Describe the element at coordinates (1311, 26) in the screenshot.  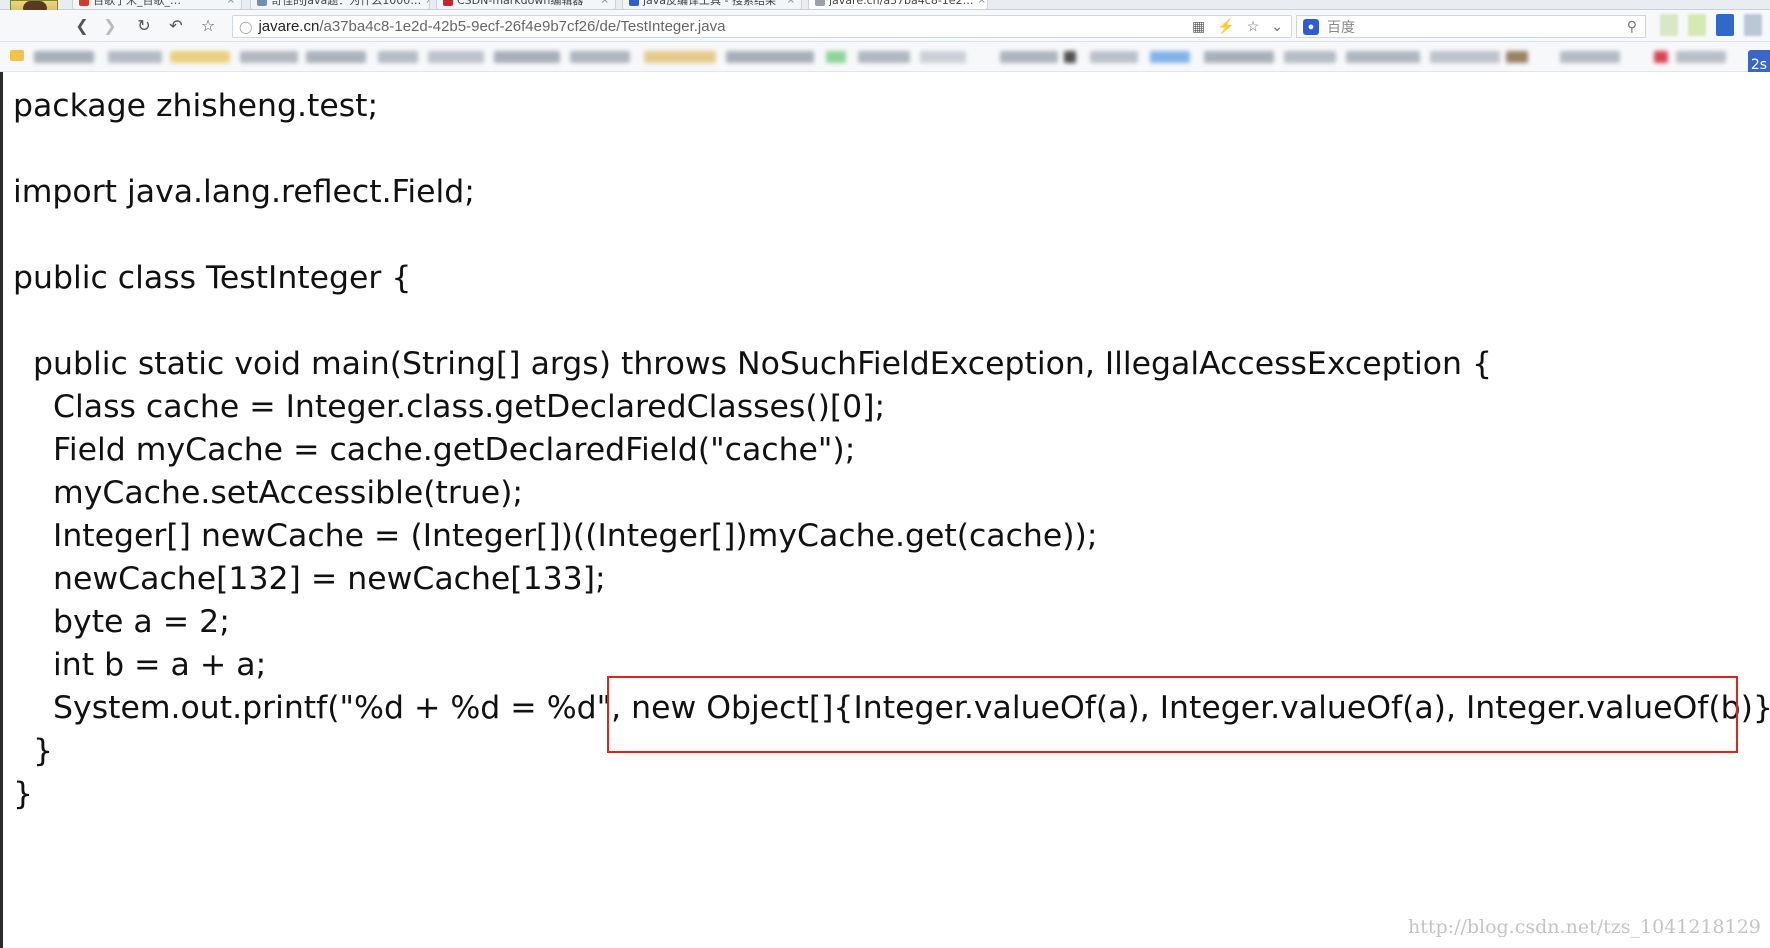
I see `baidu-paw-icon: ●` at that location.